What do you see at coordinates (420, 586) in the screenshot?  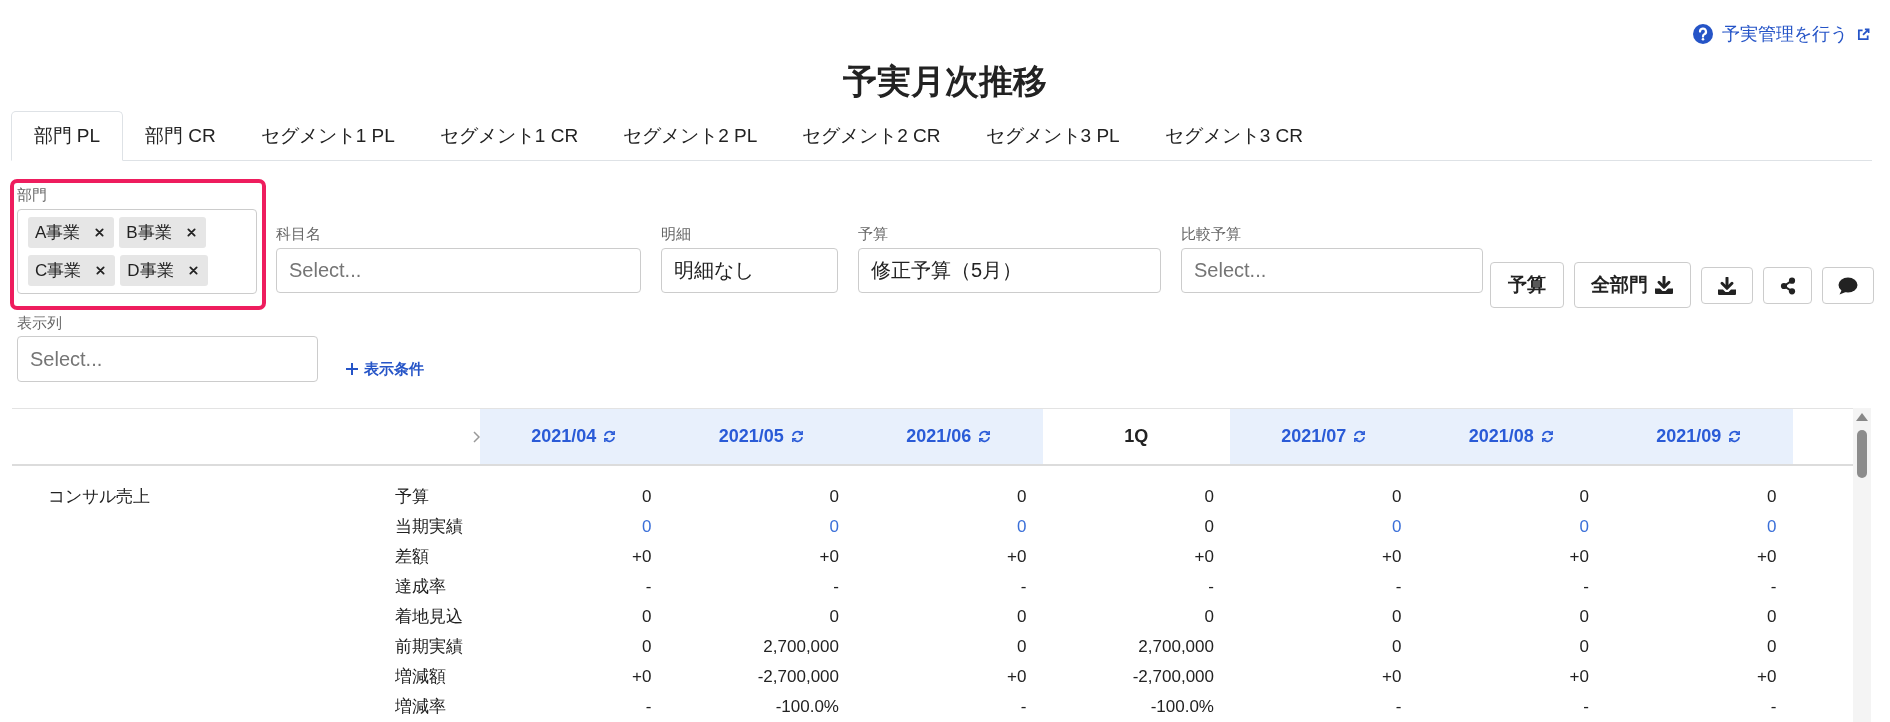 I see `row-label: 達成率` at bounding box center [420, 586].